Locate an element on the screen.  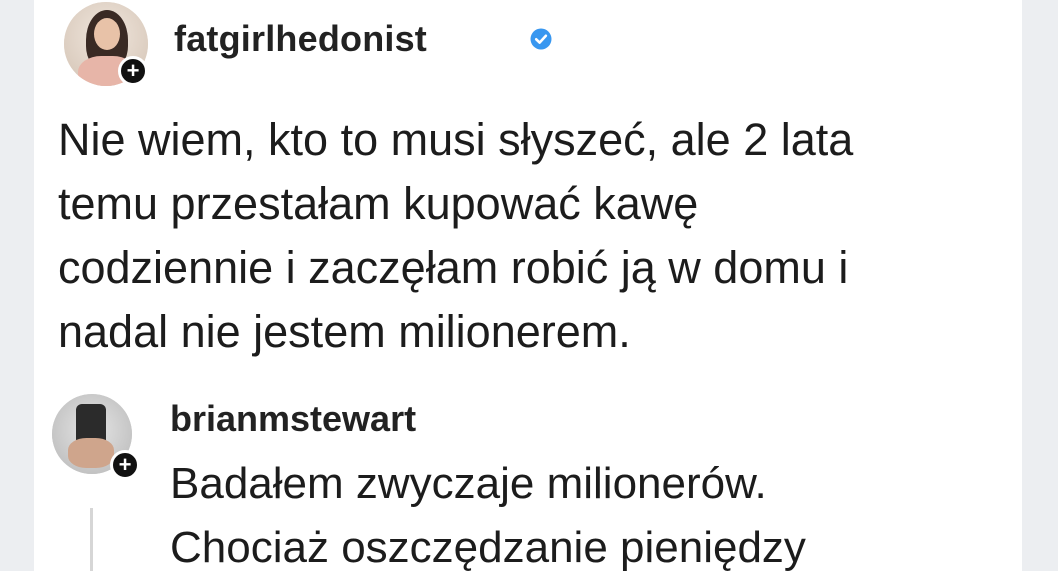
left-margin is located at coordinates (17, 285).